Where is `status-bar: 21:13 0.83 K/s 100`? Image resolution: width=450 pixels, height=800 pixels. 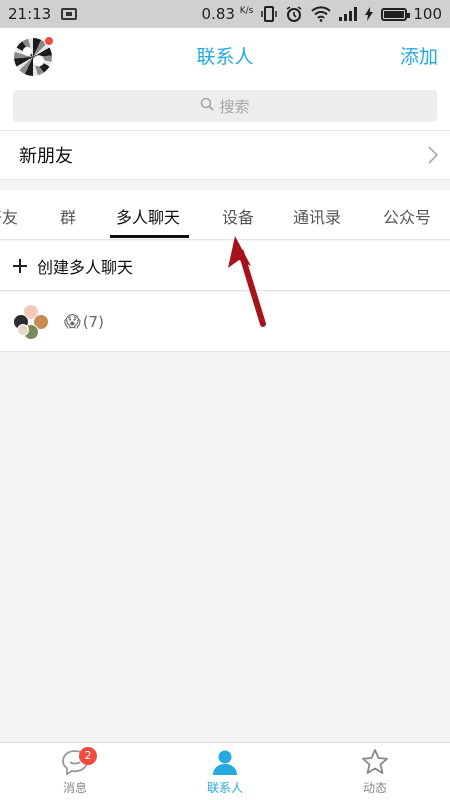 status-bar: 21:13 0.83 K/s 100 is located at coordinates (225, 14).